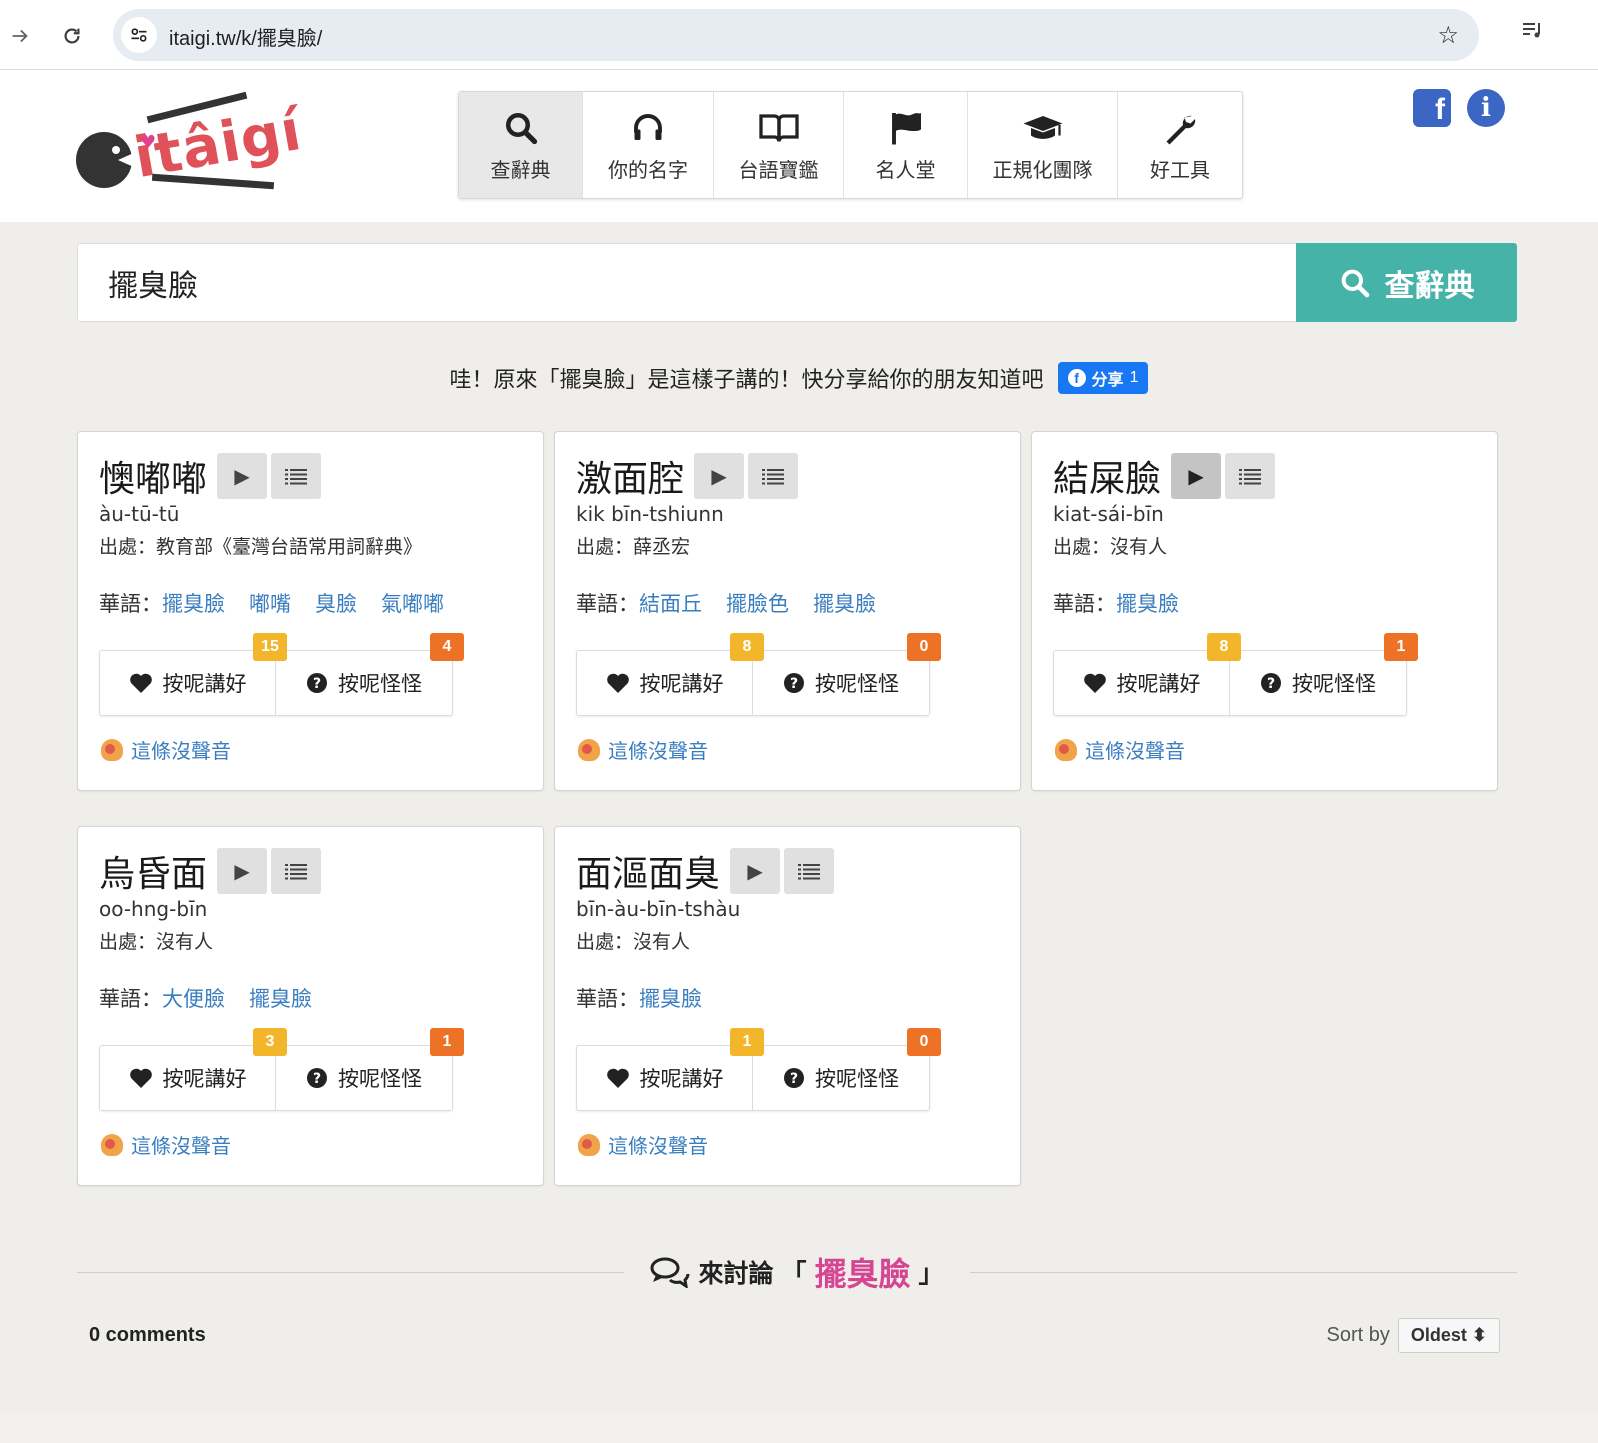 This screenshot has width=1598, height=1443. I want to click on reload-icon, so click(72, 36).